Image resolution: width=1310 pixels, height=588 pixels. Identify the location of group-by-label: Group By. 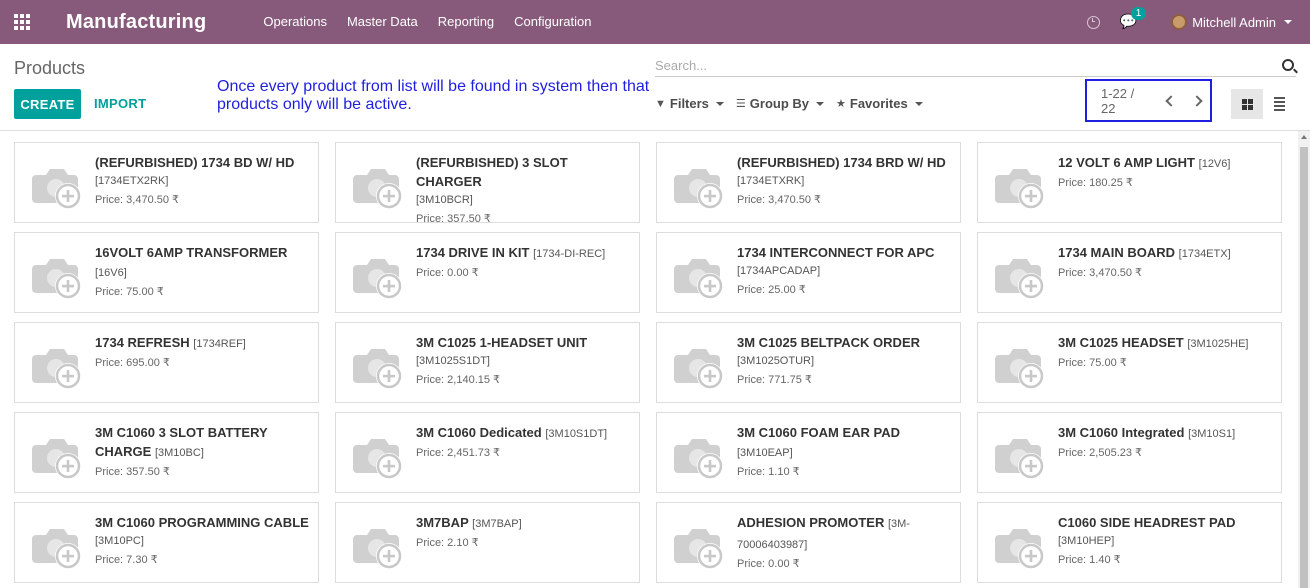
(779, 103).